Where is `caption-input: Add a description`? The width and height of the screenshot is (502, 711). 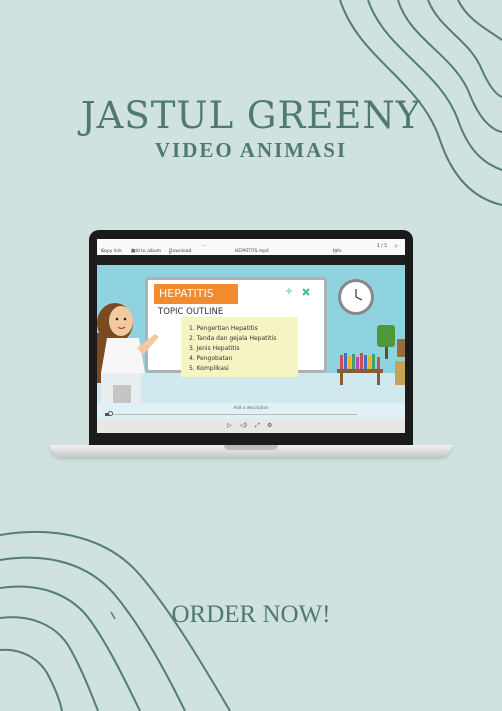 caption-input: Add a description is located at coordinates (251, 407).